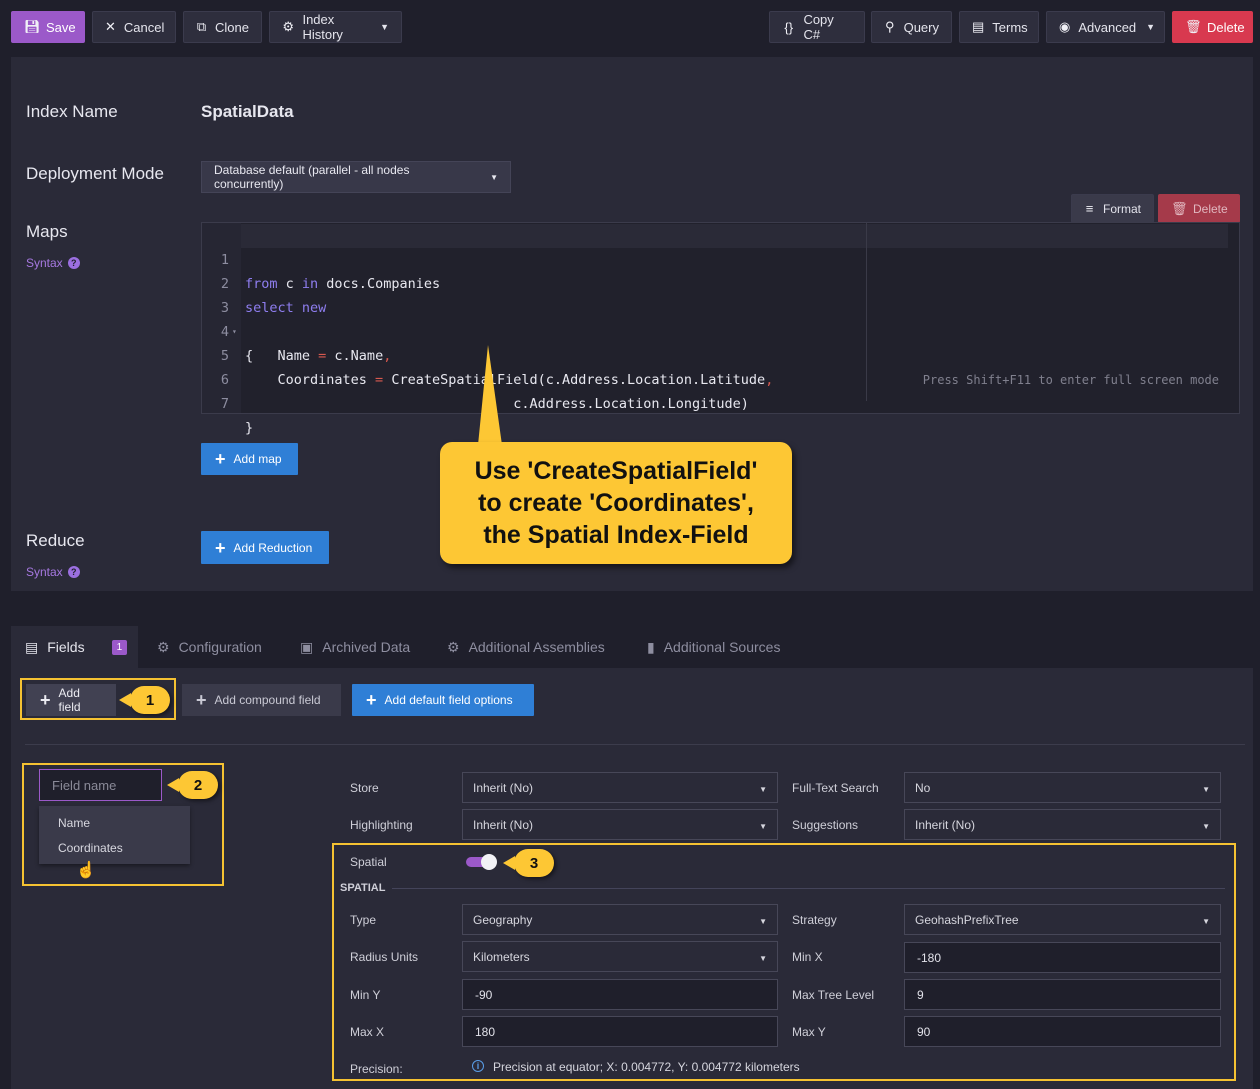 This screenshot has height=1089, width=1260. What do you see at coordinates (71, 700) in the screenshot?
I see `add-field-button: + Add field` at bounding box center [71, 700].